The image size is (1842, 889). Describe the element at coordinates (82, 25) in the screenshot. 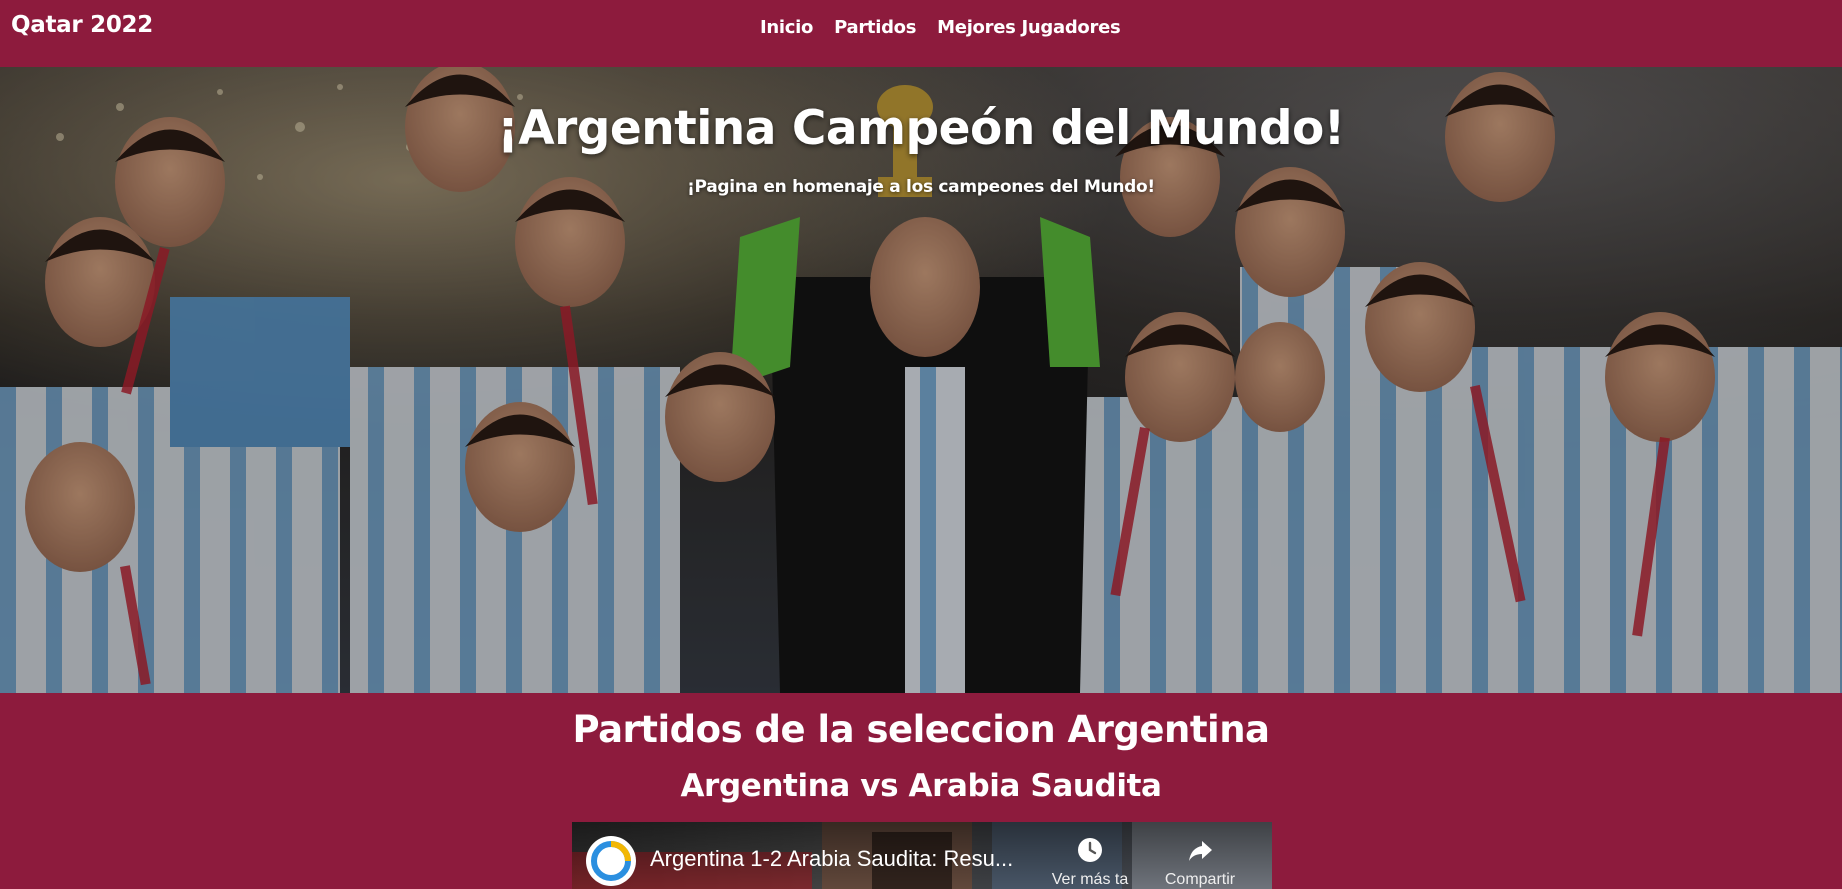

I see `site-brand: Qatar 2022` at that location.